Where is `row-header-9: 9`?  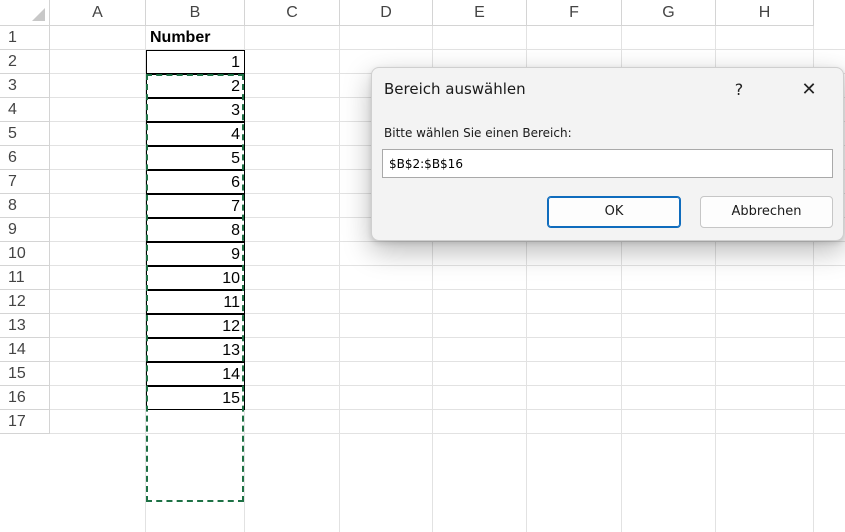 row-header-9: 9 is located at coordinates (25, 230).